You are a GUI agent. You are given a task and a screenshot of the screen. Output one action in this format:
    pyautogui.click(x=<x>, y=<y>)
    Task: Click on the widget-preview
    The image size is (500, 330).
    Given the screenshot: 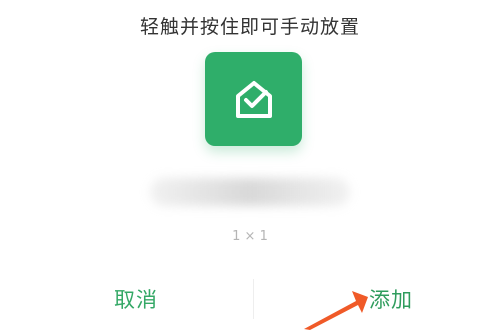 What is the action you would take?
    pyautogui.click(x=253, y=99)
    